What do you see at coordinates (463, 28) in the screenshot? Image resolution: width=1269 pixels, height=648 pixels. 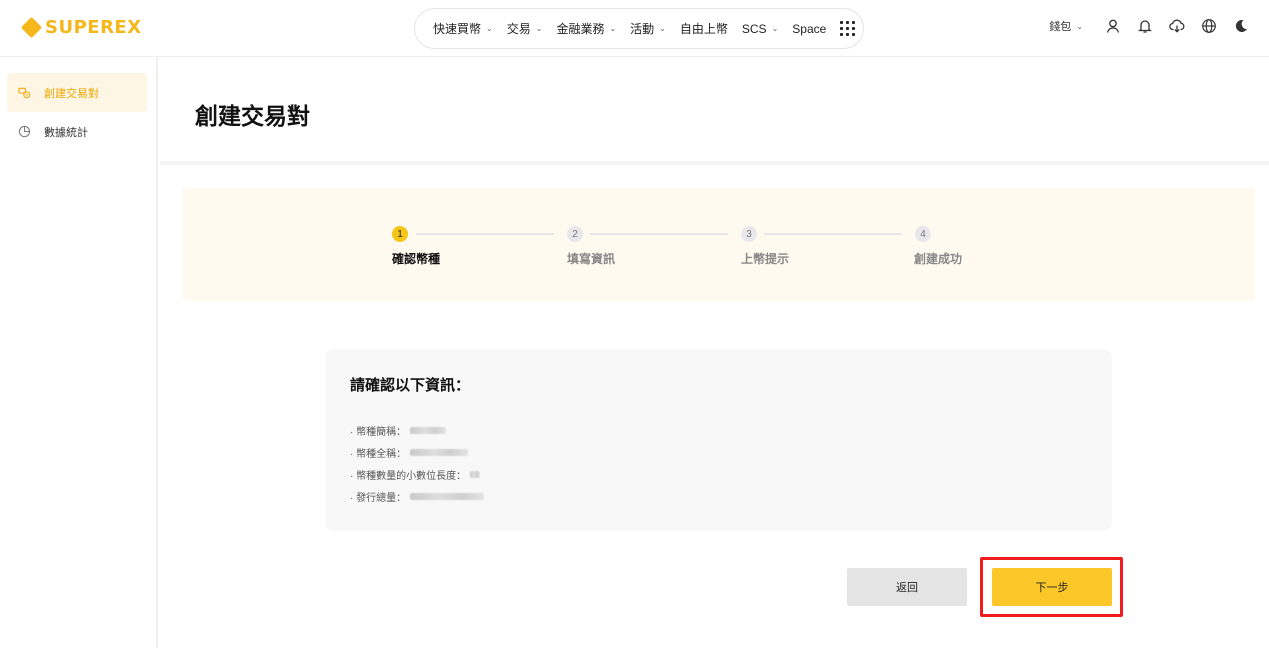 I see `nav-item-quick-buy: 快速買幣 ⌄` at bounding box center [463, 28].